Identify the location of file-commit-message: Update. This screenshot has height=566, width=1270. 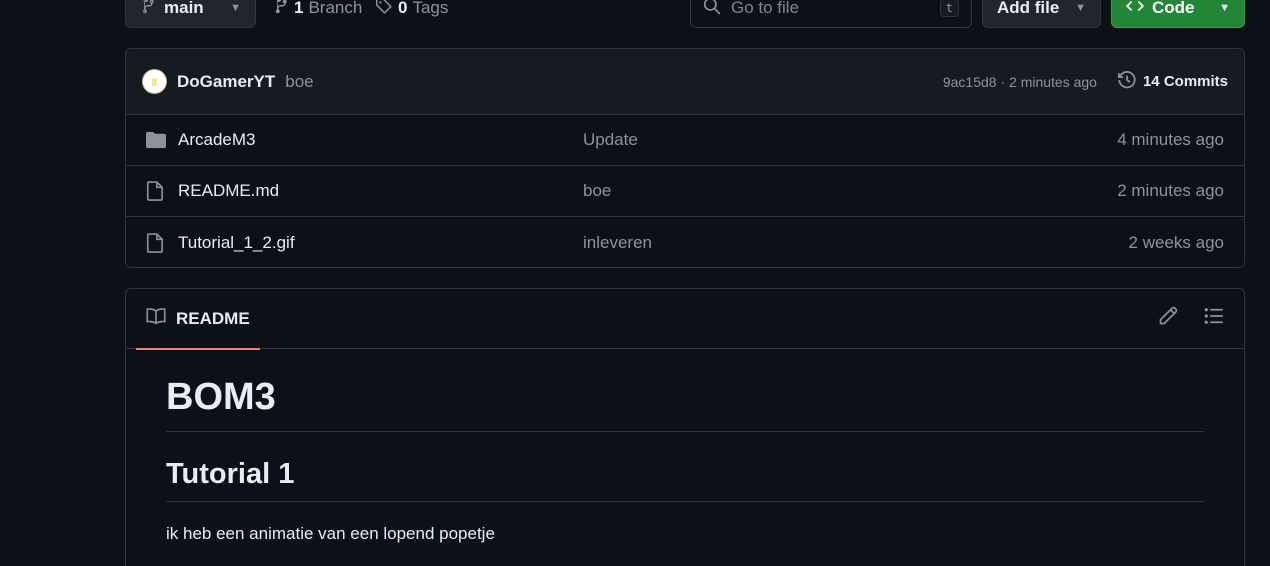
(610, 140).